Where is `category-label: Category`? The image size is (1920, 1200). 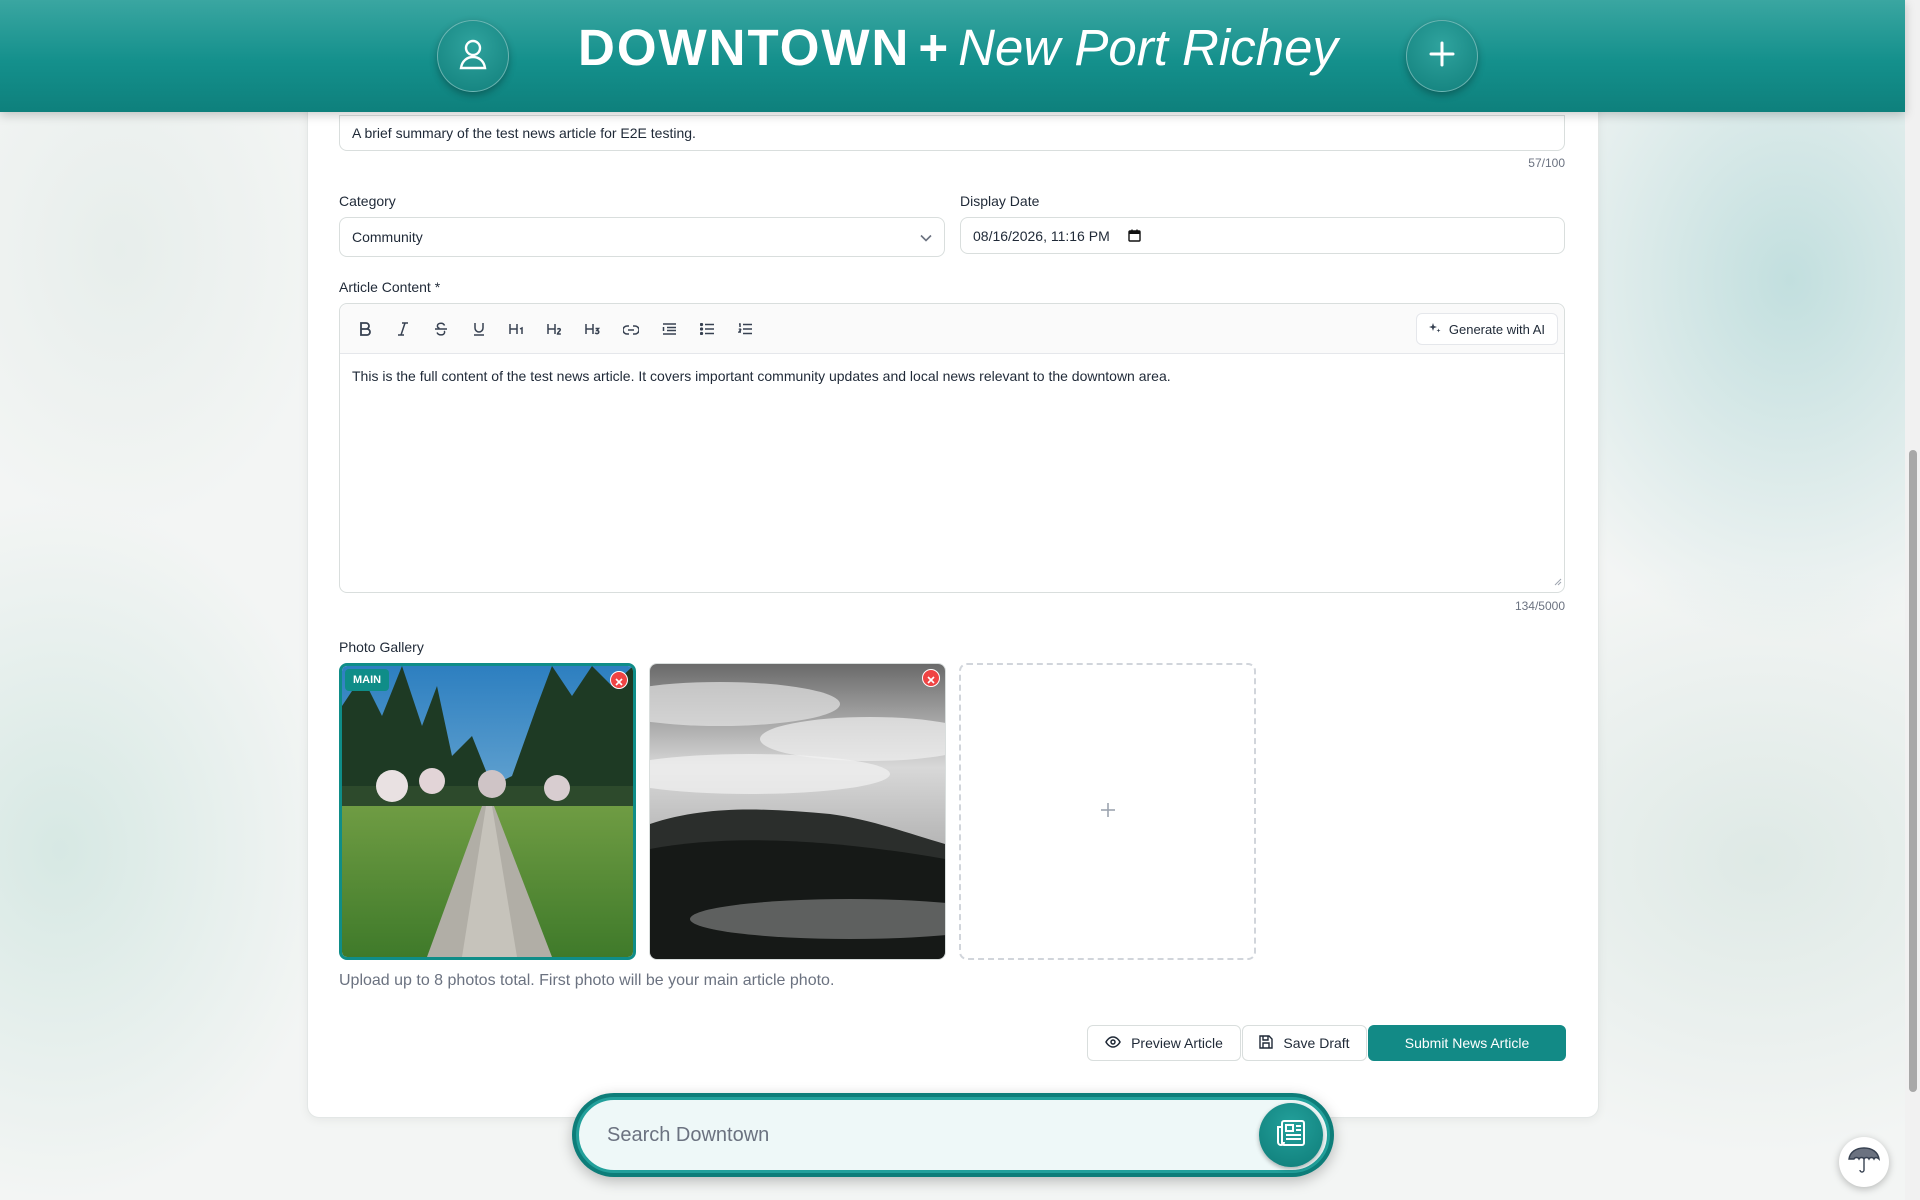
category-label: Category is located at coordinates (367, 201).